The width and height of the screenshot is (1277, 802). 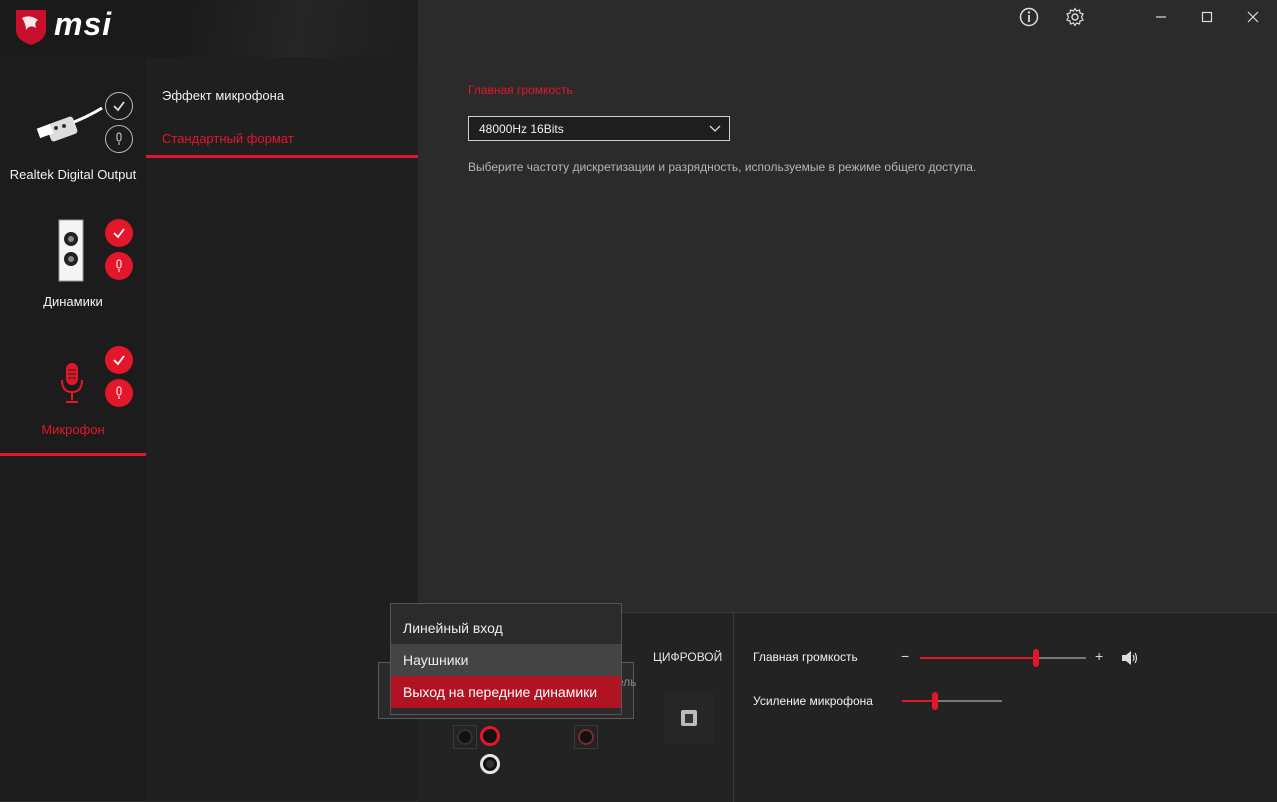 What do you see at coordinates (73, 301) in the screenshot?
I see `device-label: Динамики` at bounding box center [73, 301].